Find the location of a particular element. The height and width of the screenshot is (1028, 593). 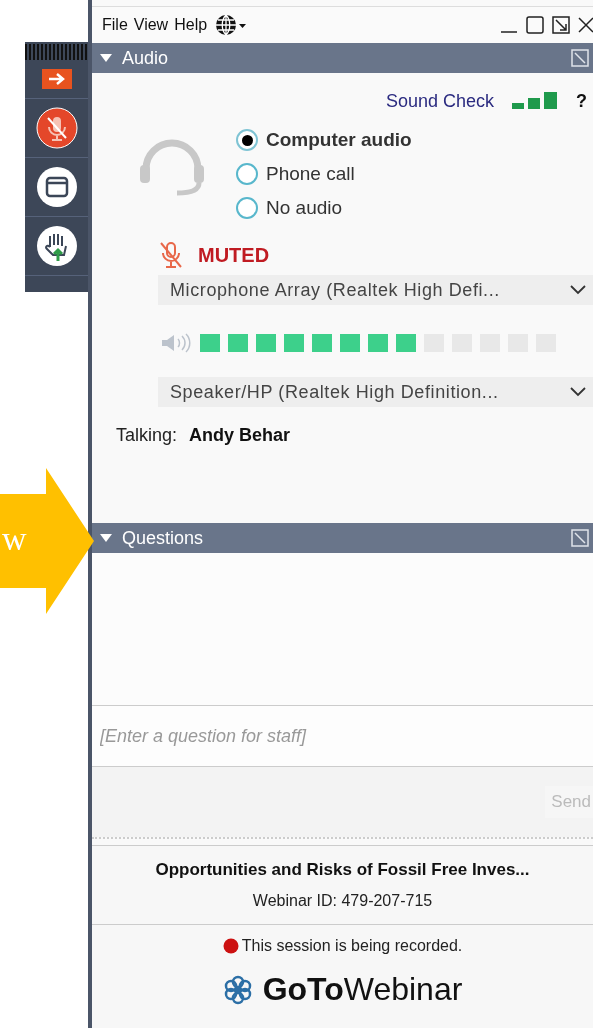

menu-item: Help is located at coordinates (191, 25).